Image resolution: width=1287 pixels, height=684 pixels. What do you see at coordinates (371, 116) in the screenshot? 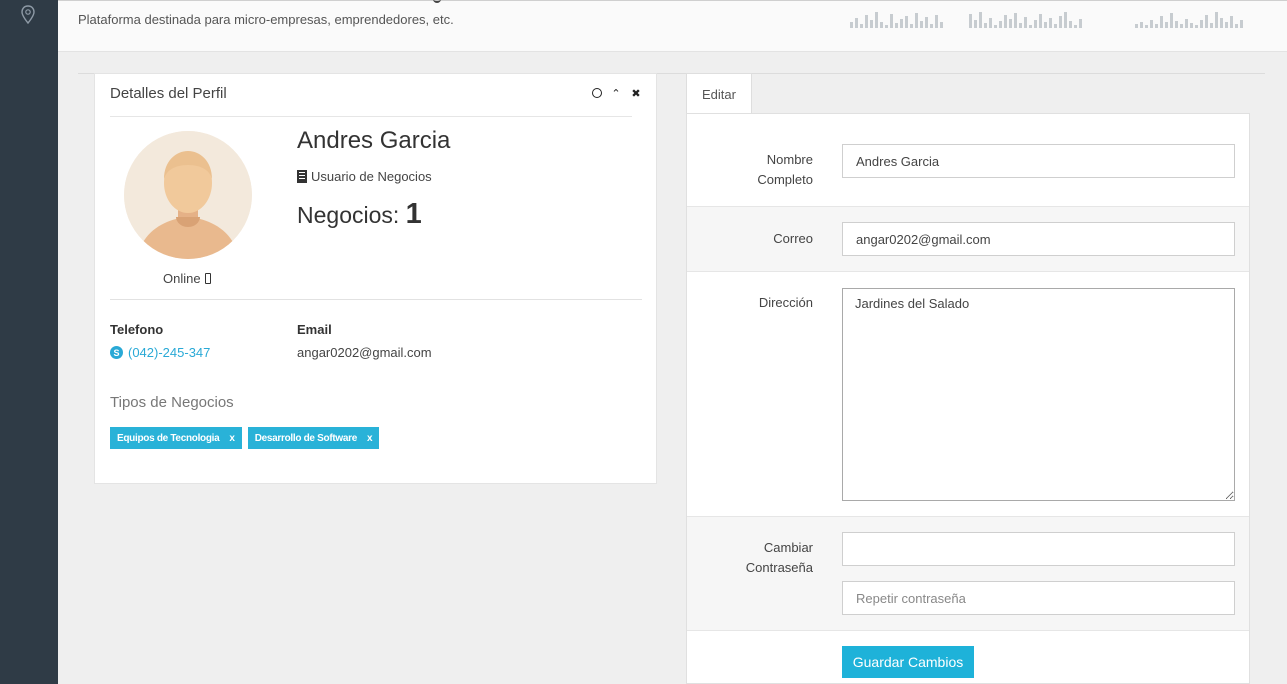
I see `panel-divider` at bounding box center [371, 116].